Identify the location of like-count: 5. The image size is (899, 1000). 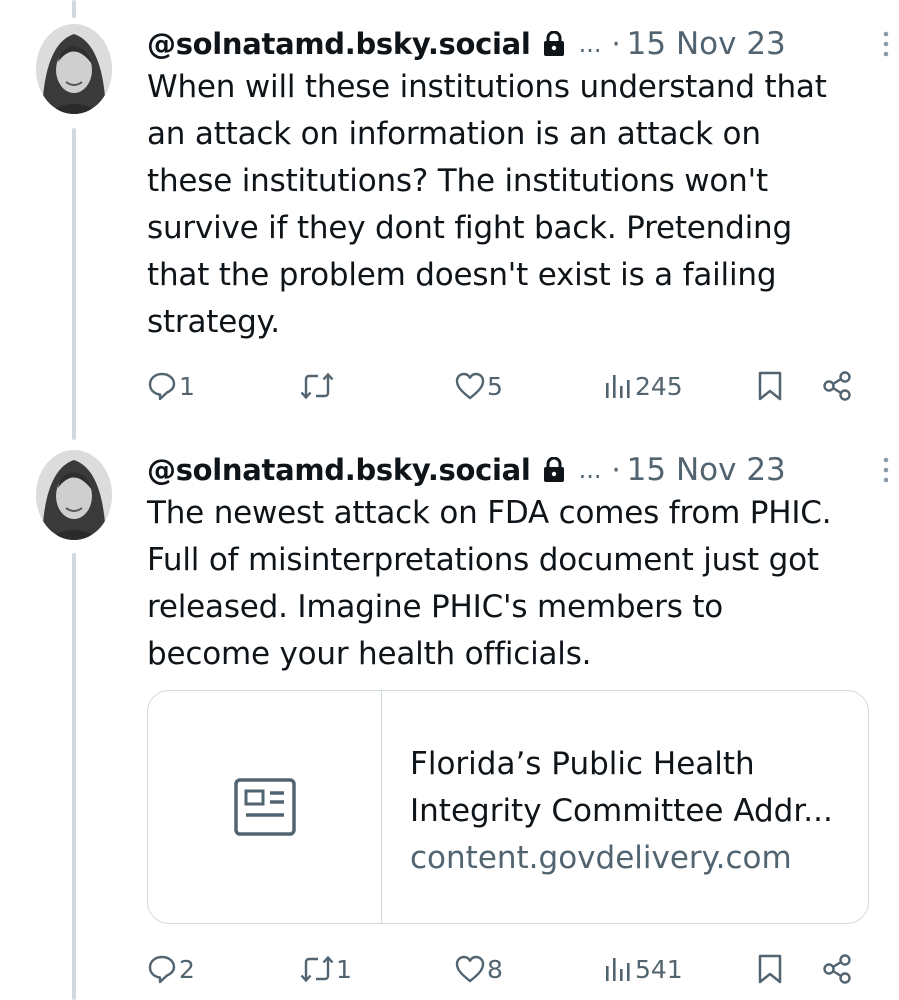
(495, 386).